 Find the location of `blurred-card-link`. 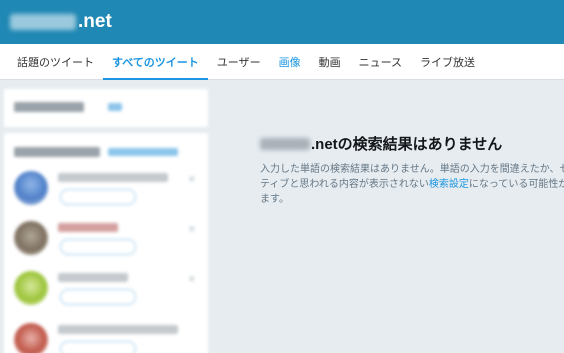

blurred-card-link is located at coordinates (115, 107).